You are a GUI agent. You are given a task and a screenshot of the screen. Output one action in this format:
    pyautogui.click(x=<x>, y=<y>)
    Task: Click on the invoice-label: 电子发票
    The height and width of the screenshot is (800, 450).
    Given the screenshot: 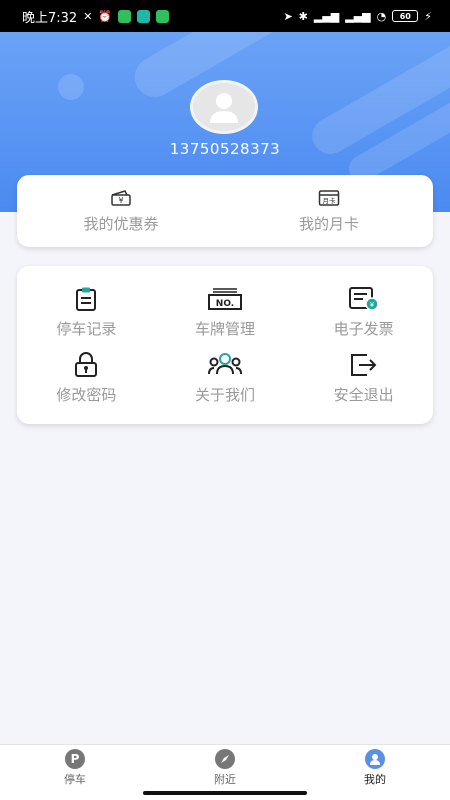 What is the action you would take?
    pyautogui.click(x=363, y=329)
    